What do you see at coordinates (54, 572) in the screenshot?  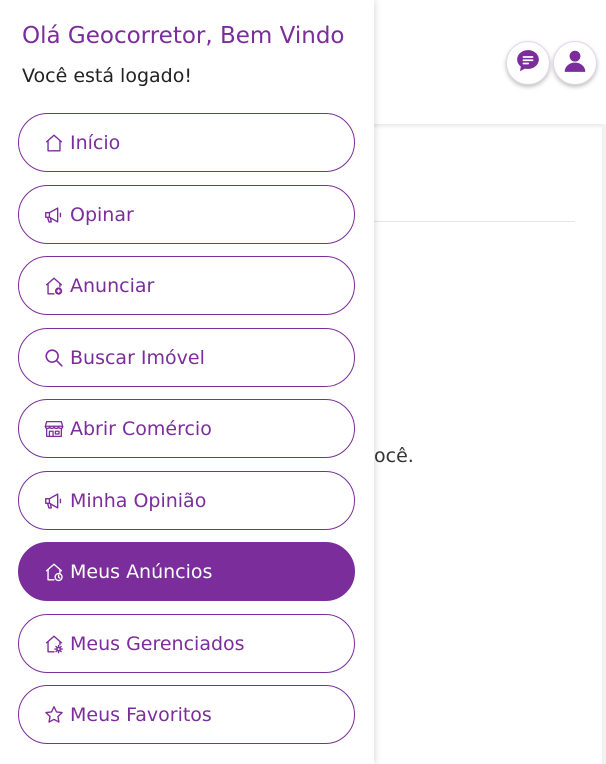 I see `home-clock-icon` at bounding box center [54, 572].